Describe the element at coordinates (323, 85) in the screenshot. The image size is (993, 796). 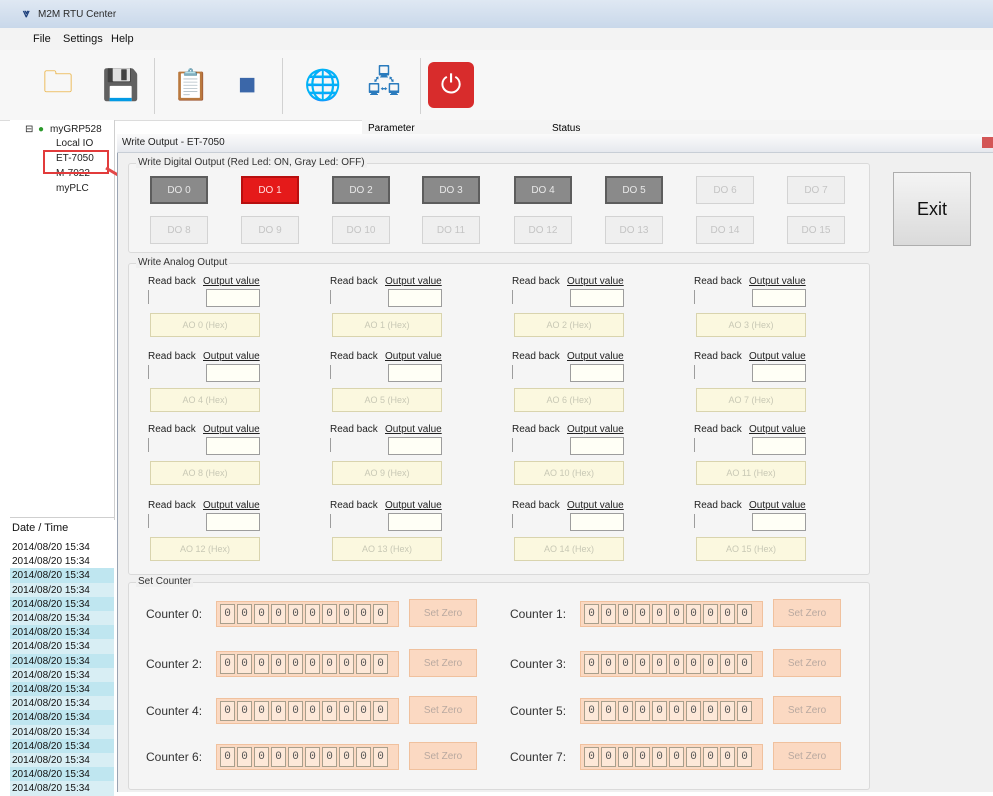
I see `globe-icon: 🌐` at that location.